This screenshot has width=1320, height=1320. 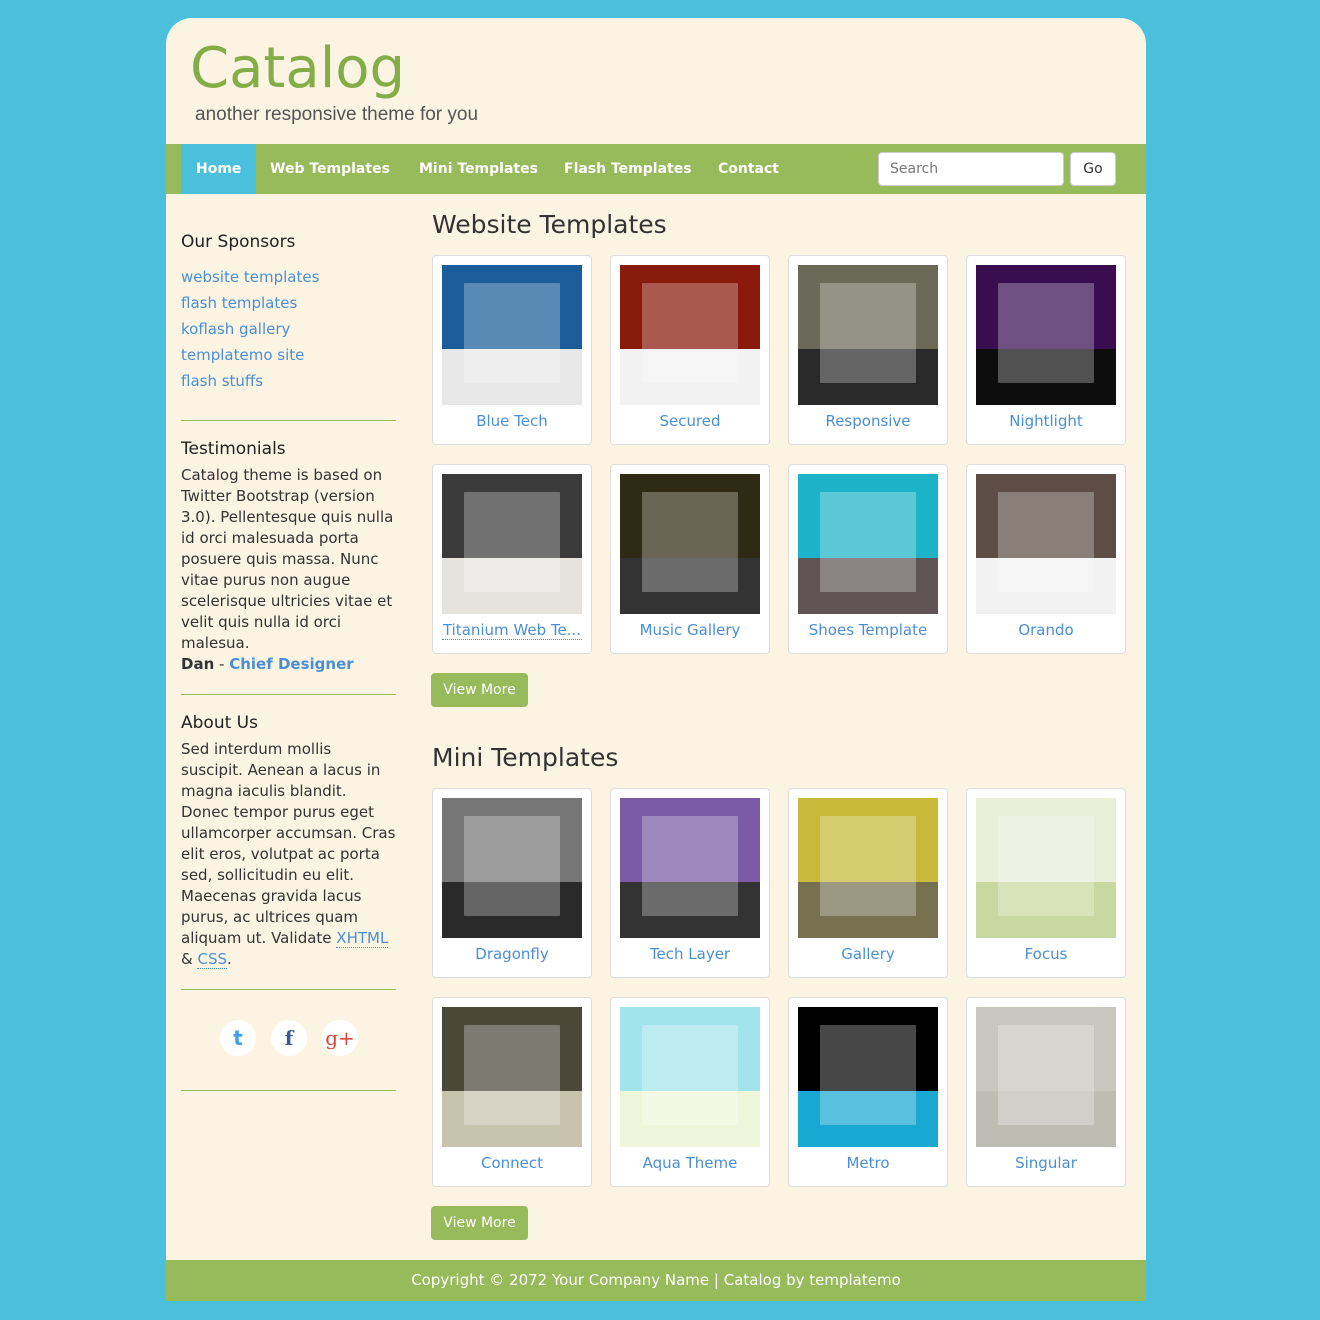 I want to click on site-logo: Catalog, so click(x=297, y=68).